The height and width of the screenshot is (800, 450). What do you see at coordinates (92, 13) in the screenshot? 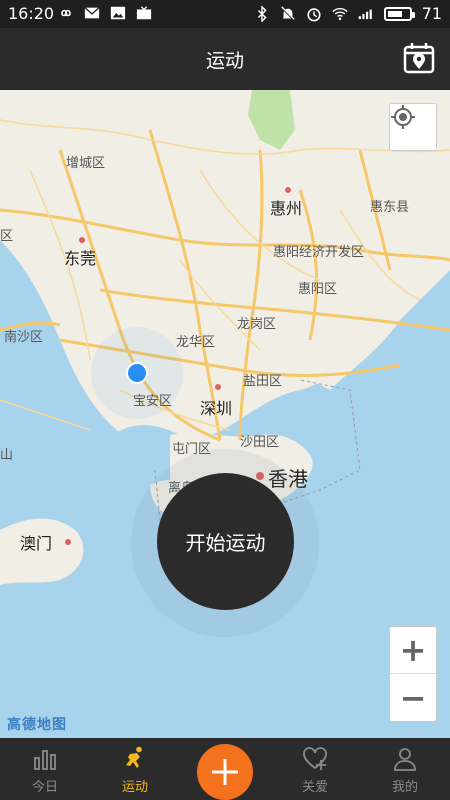
I see `mail-icon` at bounding box center [92, 13].